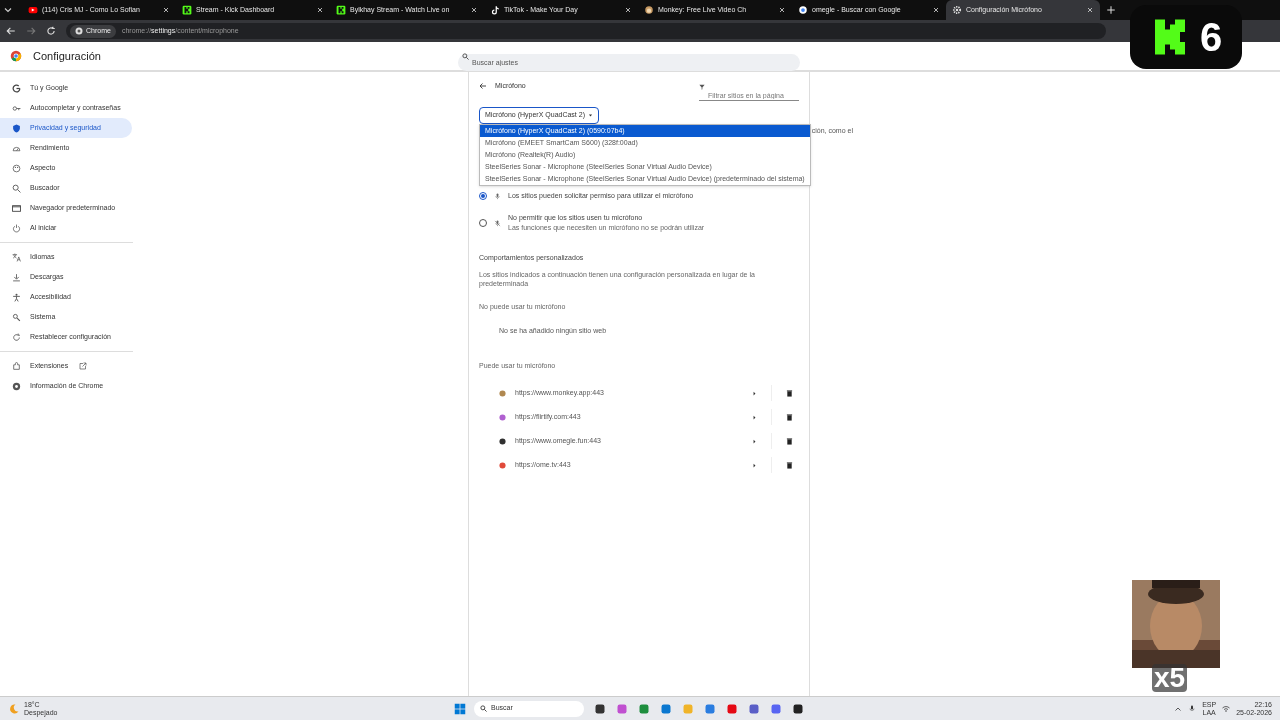  What do you see at coordinates (1186, 37) in the screenshot?
I see `stream-badge: 6` at bounding box center [1186, 37].